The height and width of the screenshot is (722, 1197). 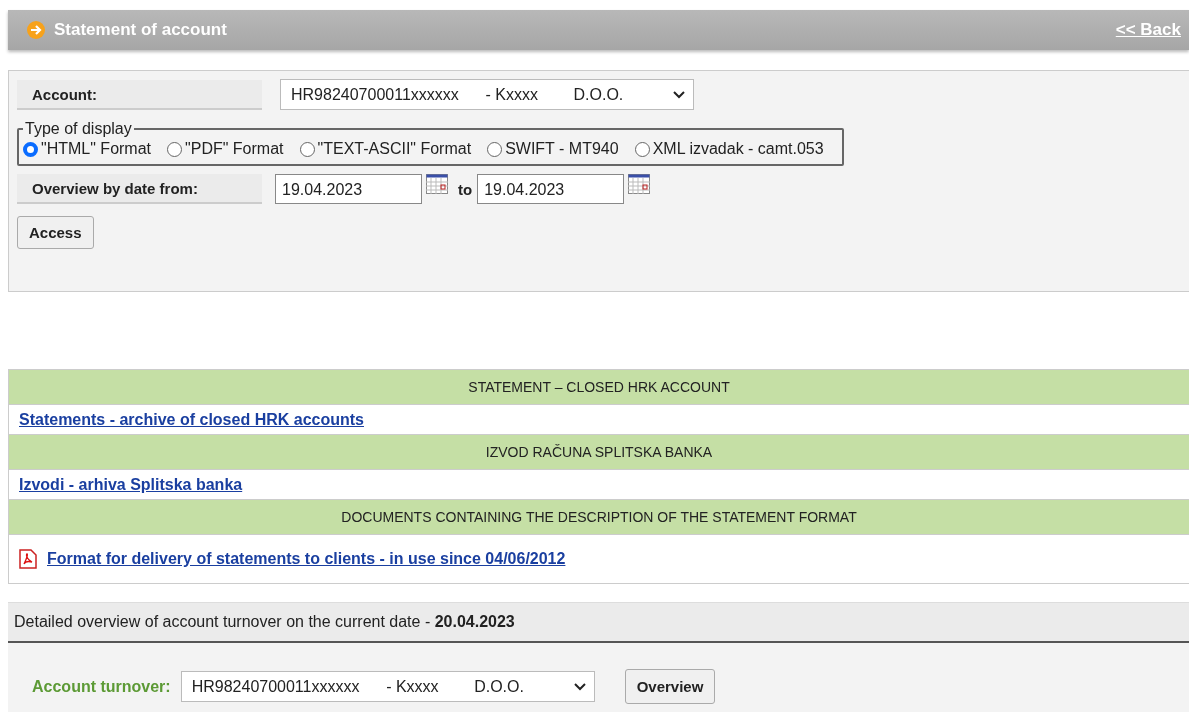 I want to click on pdf-icon, so click(x=28, y=559).